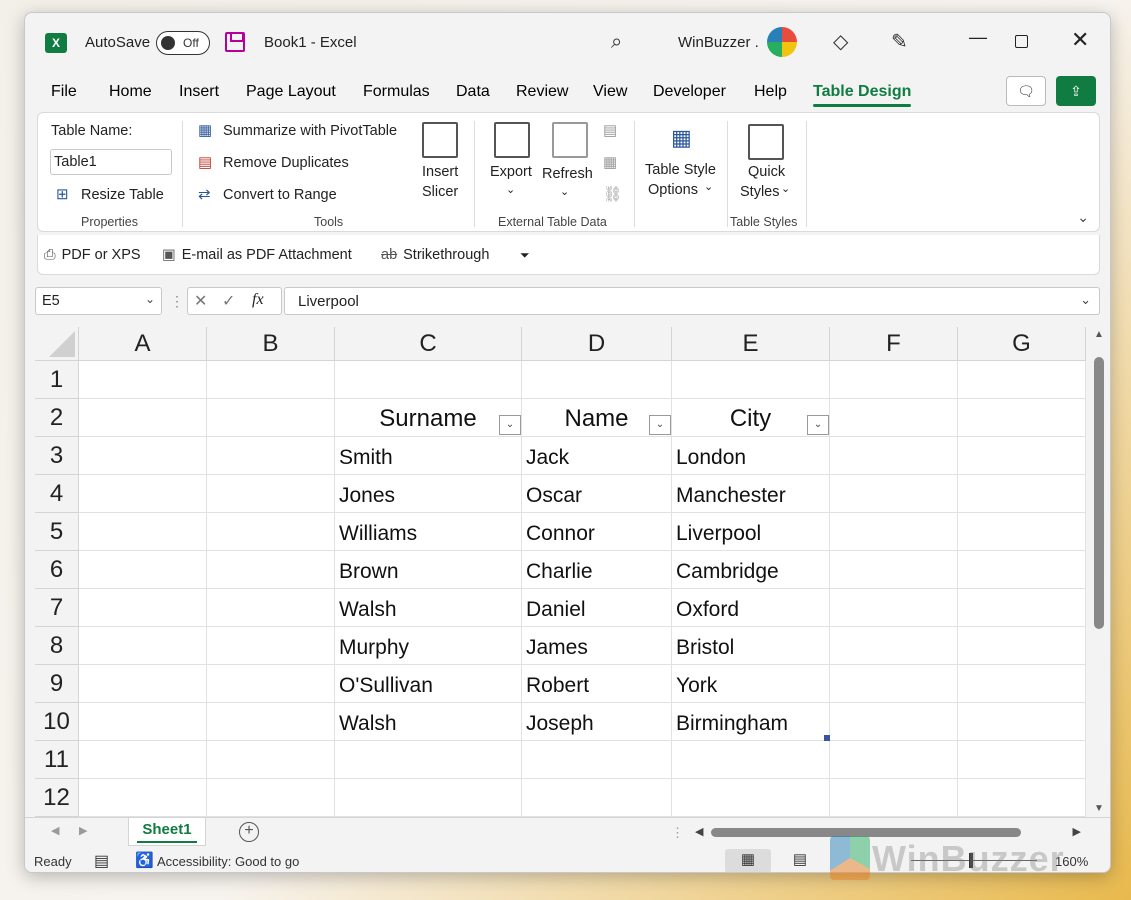 The width and height of the screenshot is (1131, 900). Describe the element at coordinates (1022, 456) in the screenshot. I see `cell-g3` at that location.